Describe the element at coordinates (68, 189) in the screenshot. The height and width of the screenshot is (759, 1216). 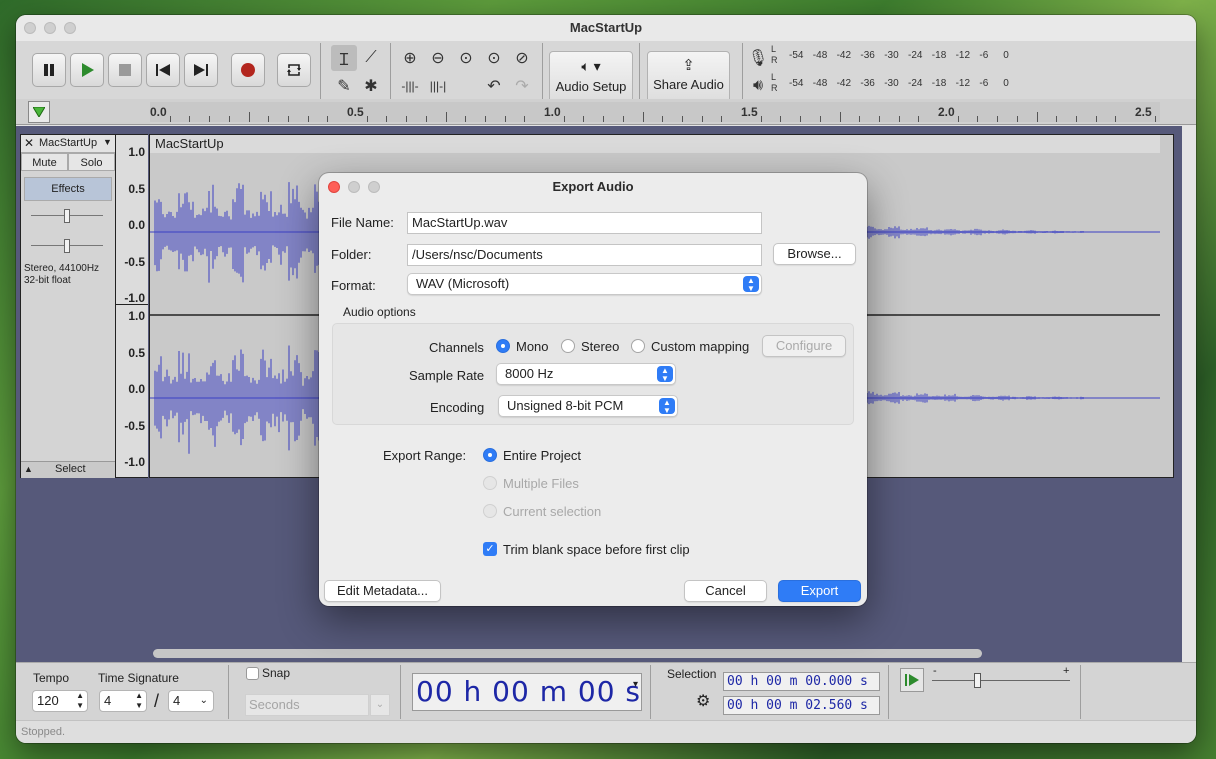
I see `effects-button: Effects` at that location.